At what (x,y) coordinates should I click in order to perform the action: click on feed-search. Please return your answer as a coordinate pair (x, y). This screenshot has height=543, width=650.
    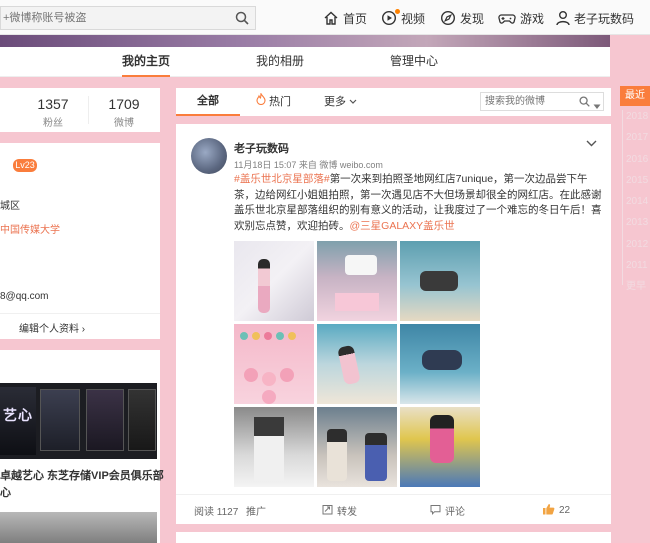
    Looking at the image, I should click on (542, 101).